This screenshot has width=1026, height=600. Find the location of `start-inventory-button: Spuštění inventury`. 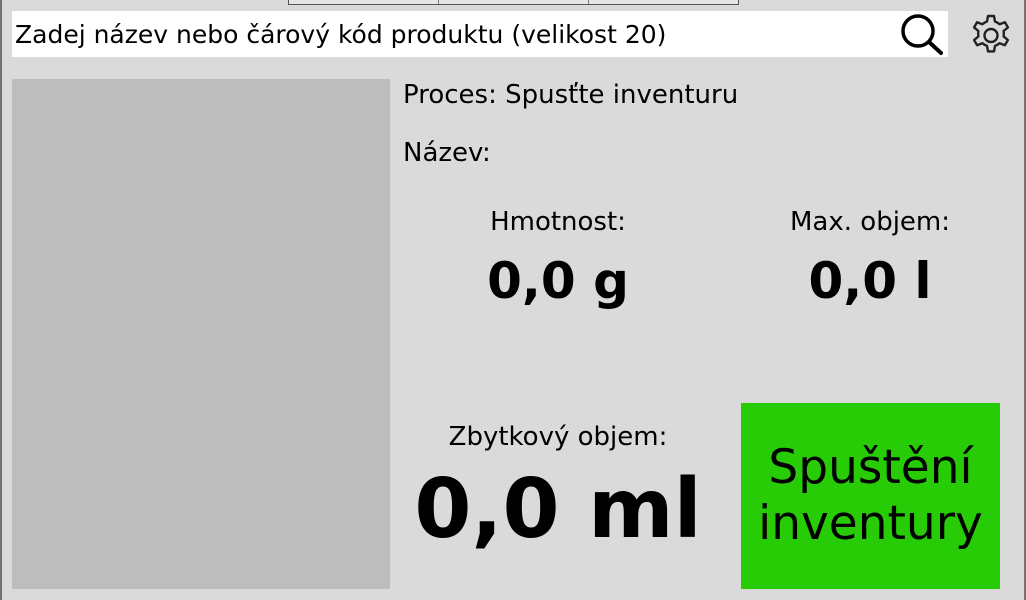

start-inventory-button: Spuštění inventury is located at coordinates (870, 496).